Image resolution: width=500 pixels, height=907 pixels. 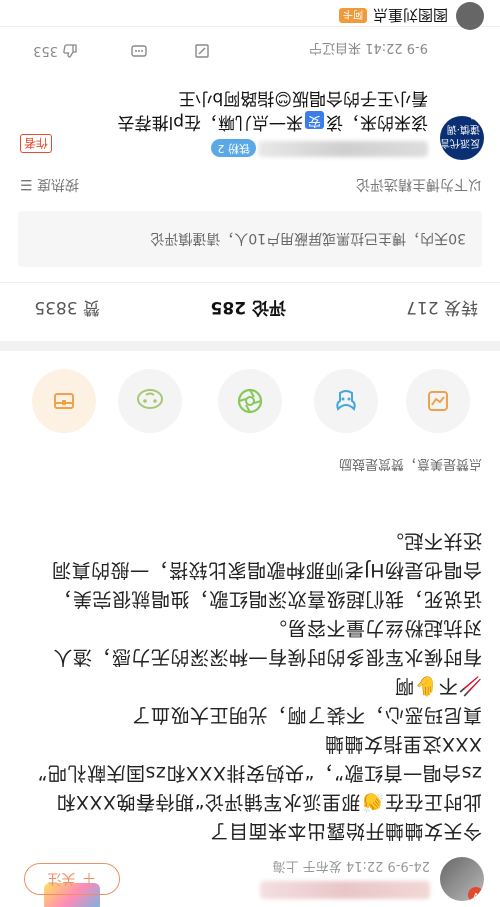 I want to click on trend-icon, so click(x=438, y=401).